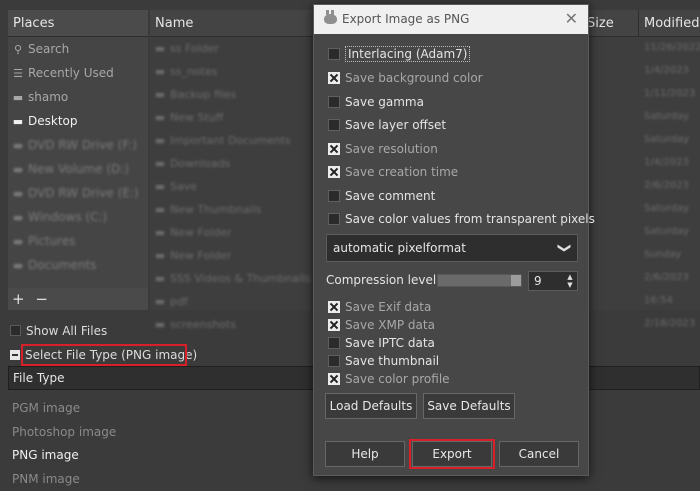  I want to click on file-name: ▬ Backup files, so click(195, 94).